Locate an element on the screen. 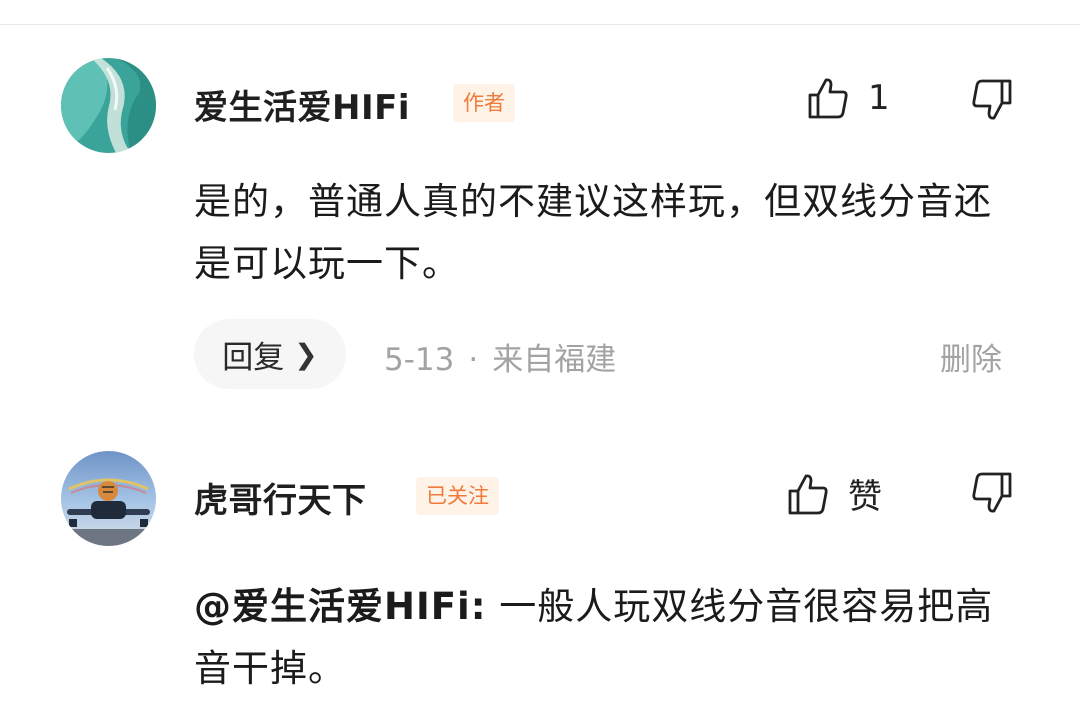 This screenshot has width=1080, height=720. chevron-right-icon: ❯ is located at coordinates (306, 354).